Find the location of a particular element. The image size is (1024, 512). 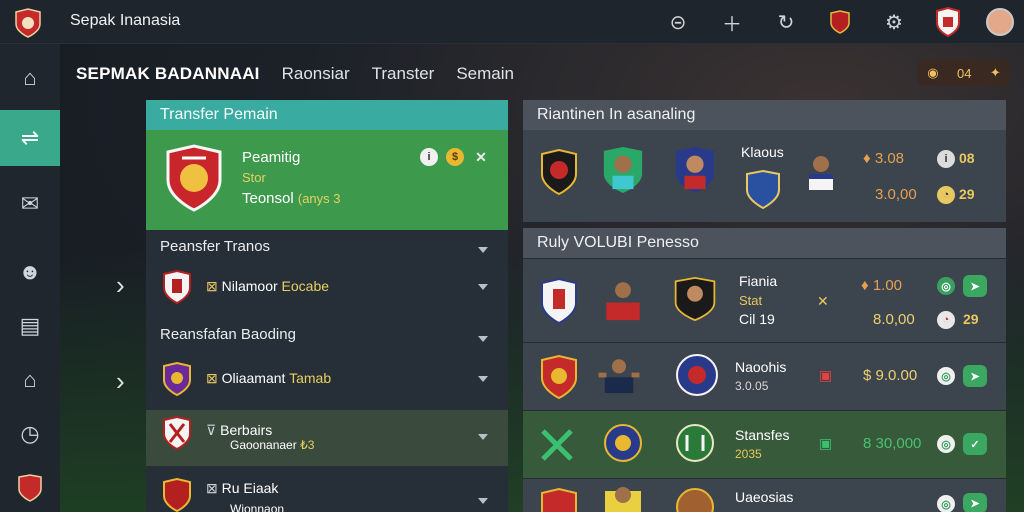

badge-value: 29 is located at coordinates (971, 319).